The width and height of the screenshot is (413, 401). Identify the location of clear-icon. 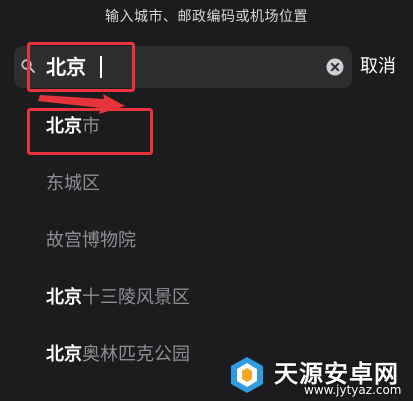
(335, 67).